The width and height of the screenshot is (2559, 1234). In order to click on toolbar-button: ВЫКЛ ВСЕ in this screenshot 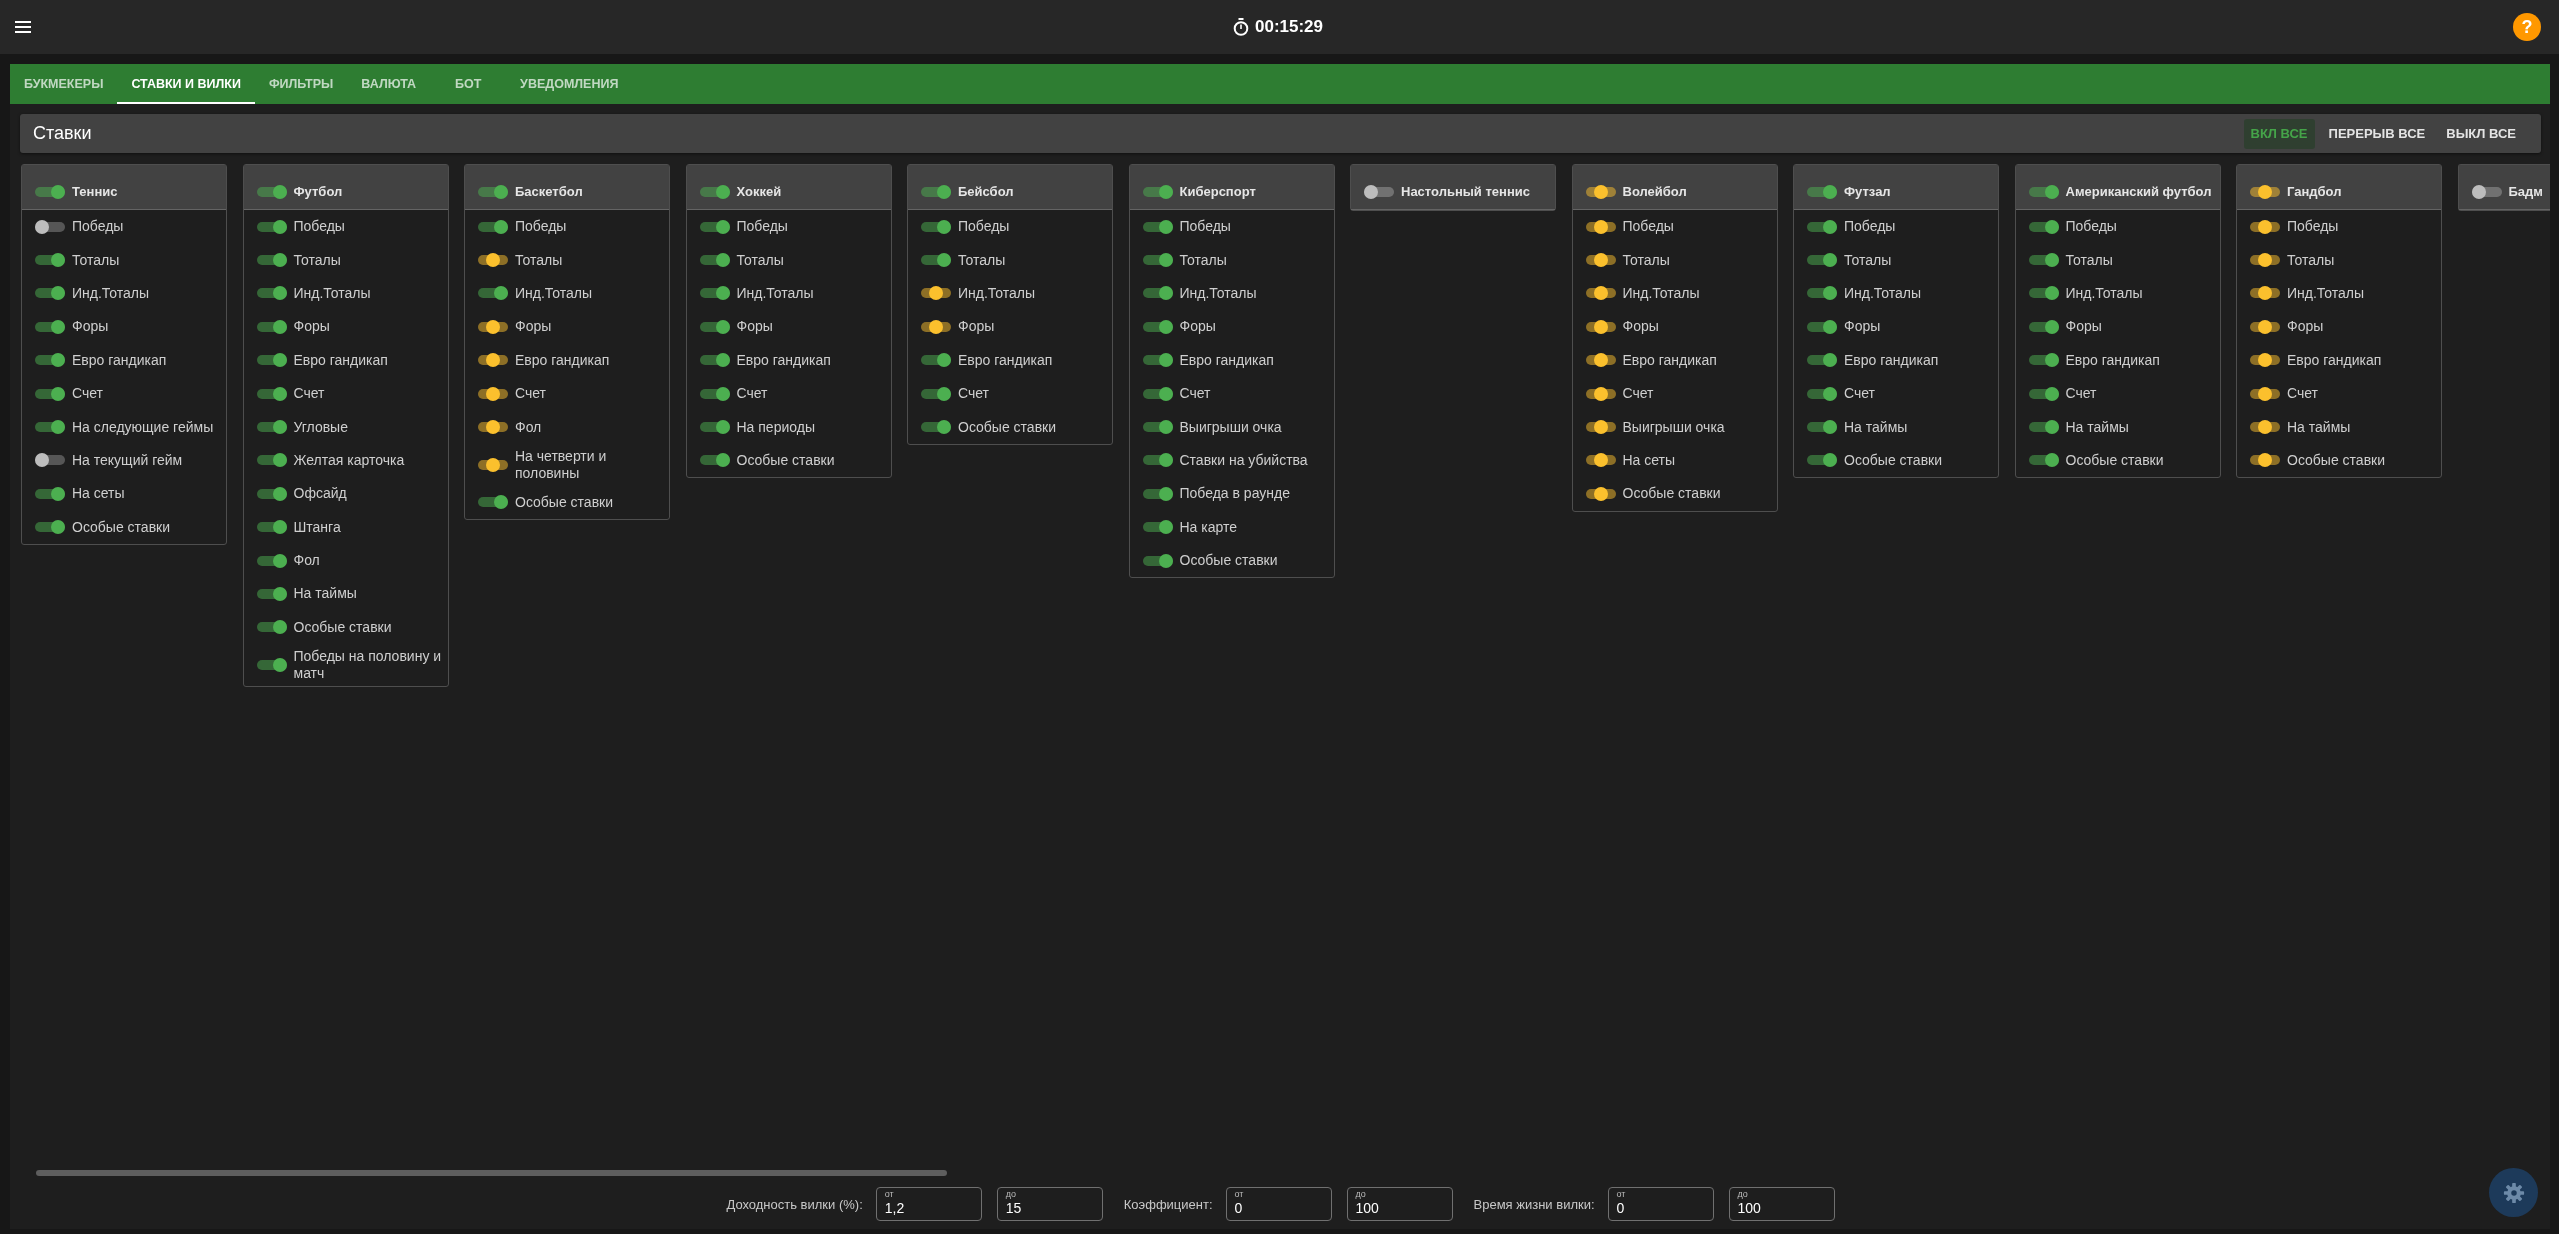, I will do `click(2481, 133)`.